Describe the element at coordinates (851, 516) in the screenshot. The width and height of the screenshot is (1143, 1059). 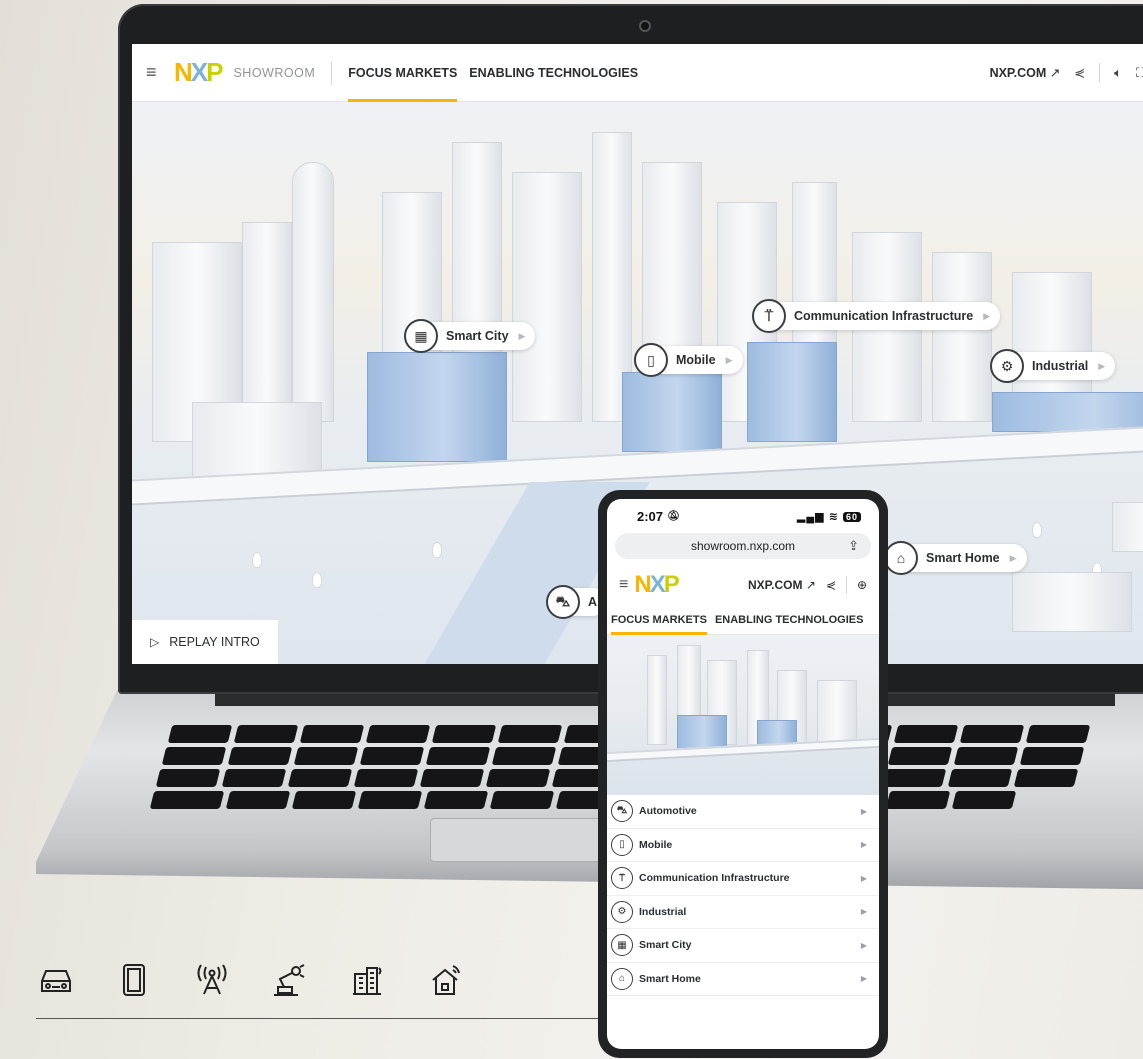
I see `battery-icon: 60` at that location.